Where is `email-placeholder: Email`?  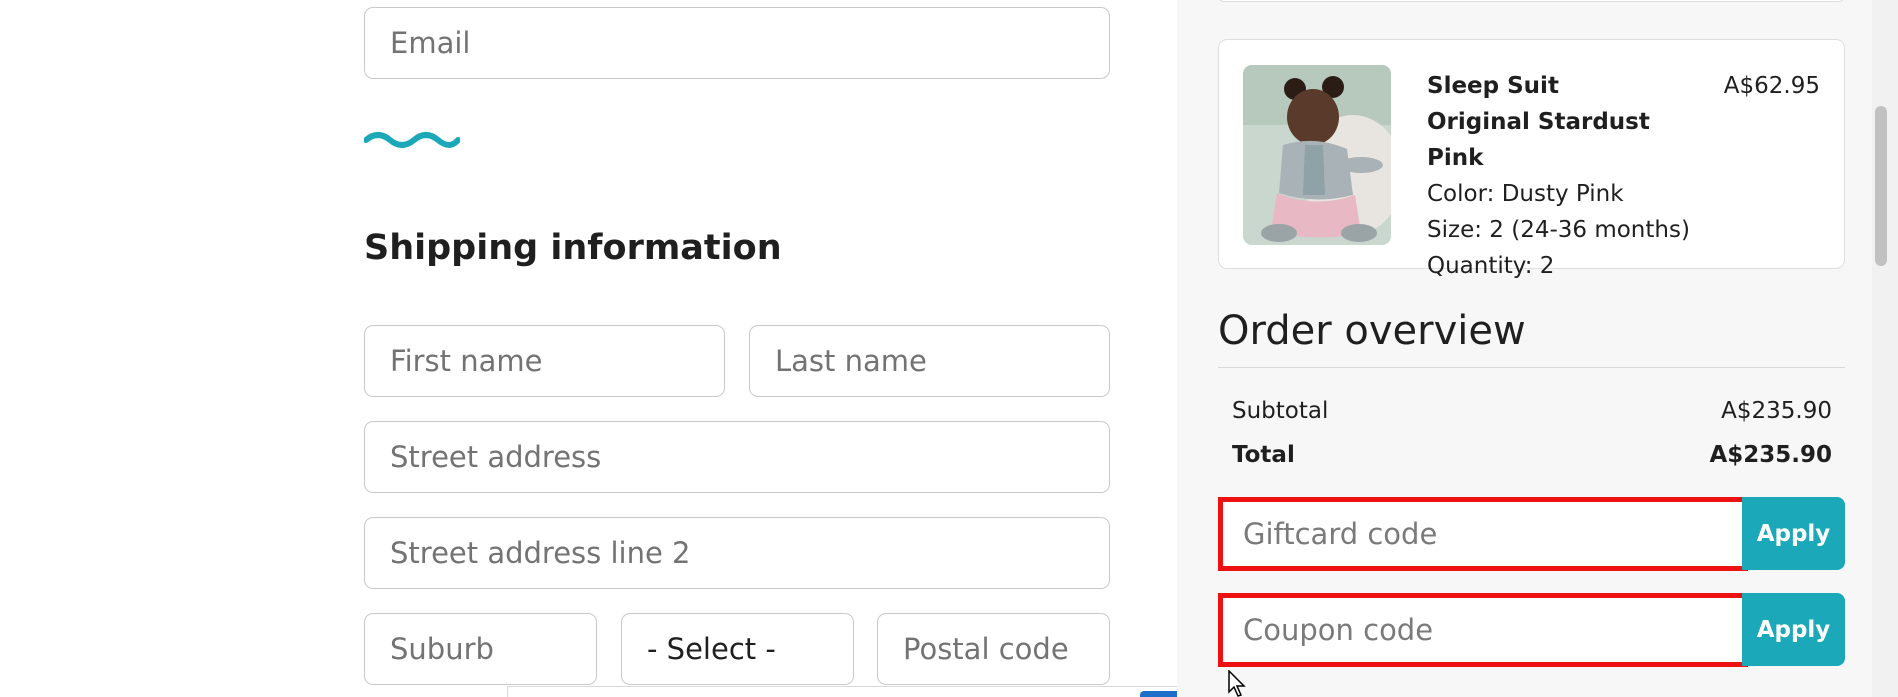 email-placeholder: Email is located at coordinates (430, 43).